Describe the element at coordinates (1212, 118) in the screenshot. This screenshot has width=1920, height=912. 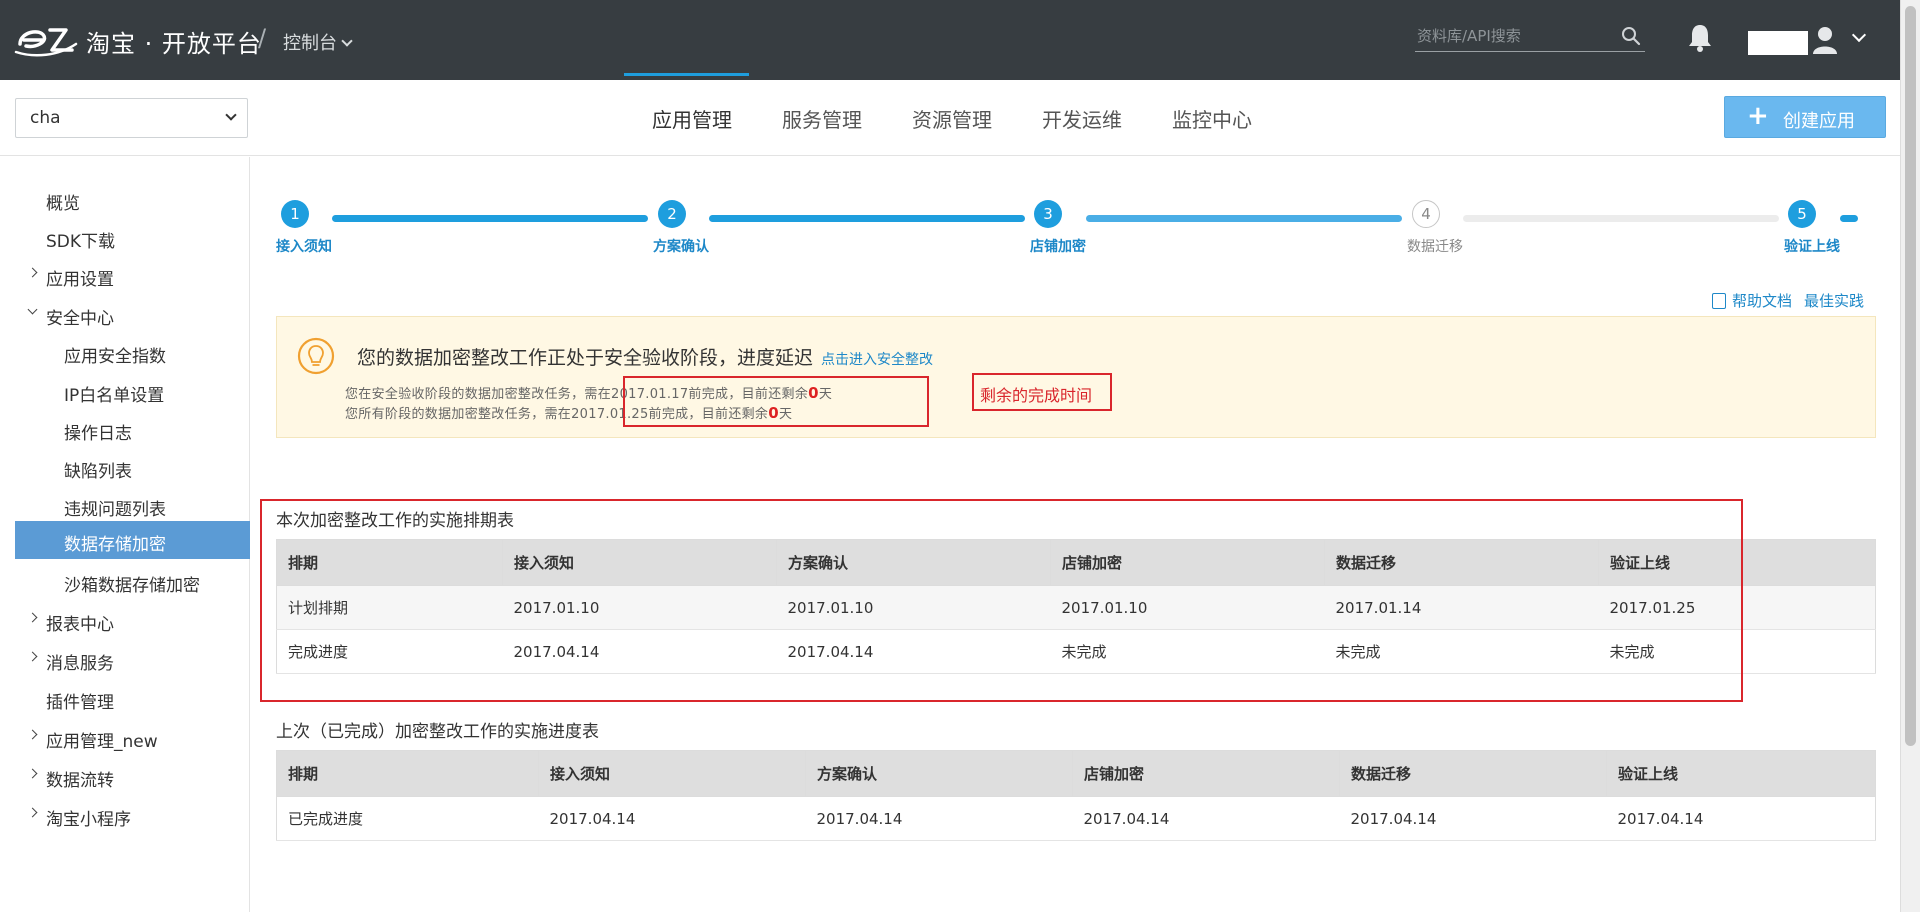
I see `tab-monitoring: 监控中心` at that location.